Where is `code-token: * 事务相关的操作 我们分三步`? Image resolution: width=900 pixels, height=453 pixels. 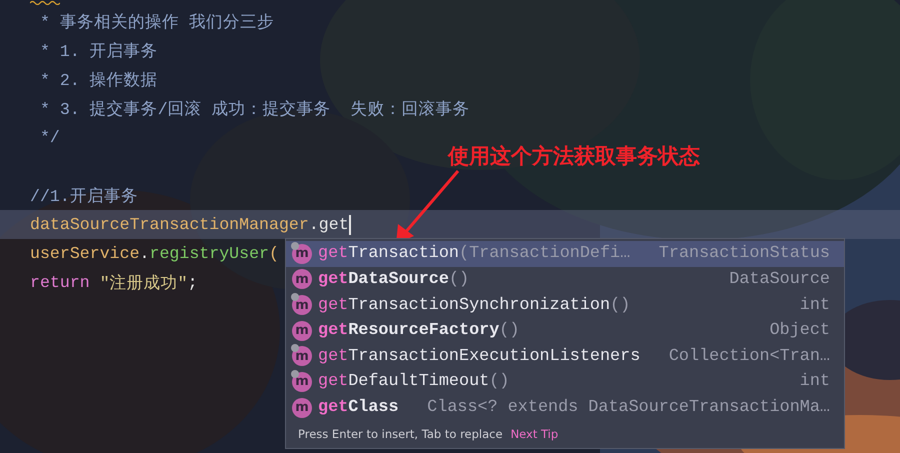 code-token: * 事务相关的操作 我们分三步 is located at coordinates (156, 22).